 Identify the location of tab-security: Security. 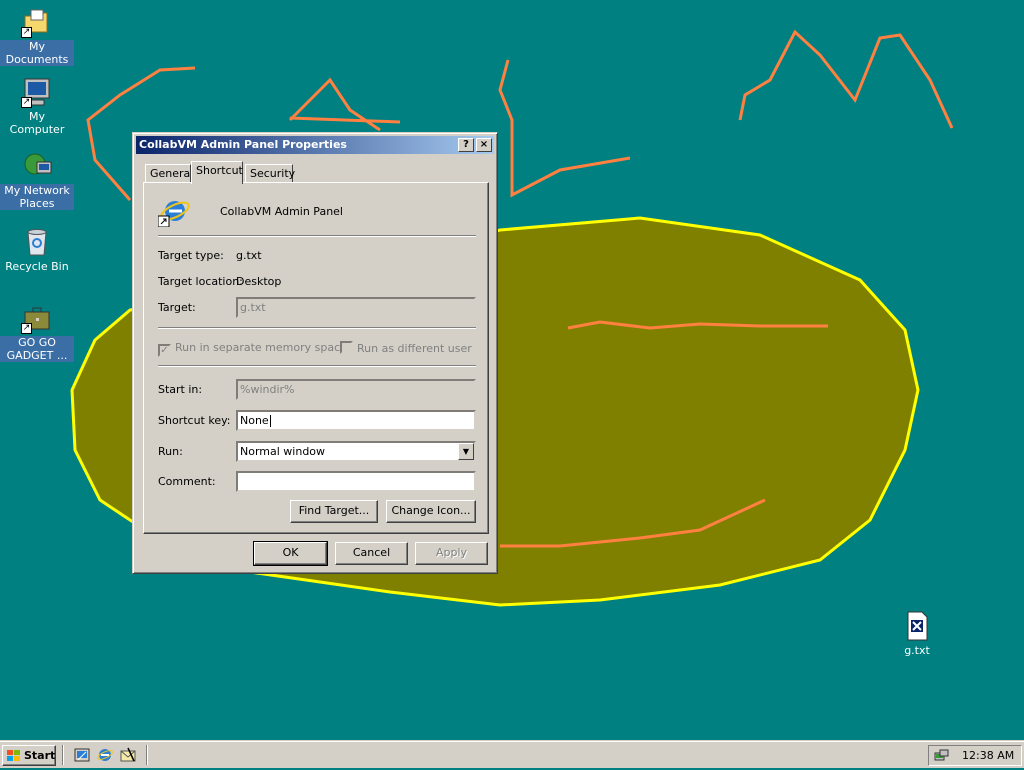
(270, 173).